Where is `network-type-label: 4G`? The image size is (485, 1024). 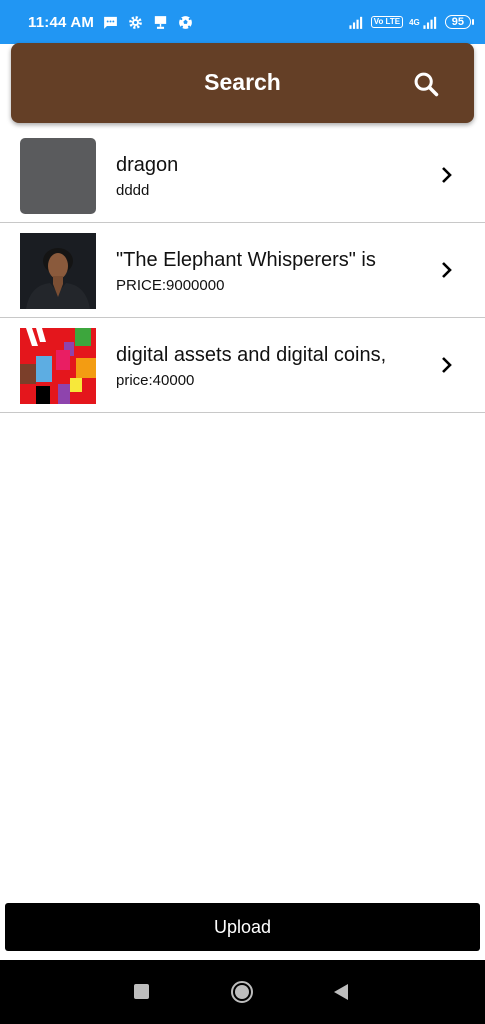
network-type-label: 4G is located at coordinates (414, 22).